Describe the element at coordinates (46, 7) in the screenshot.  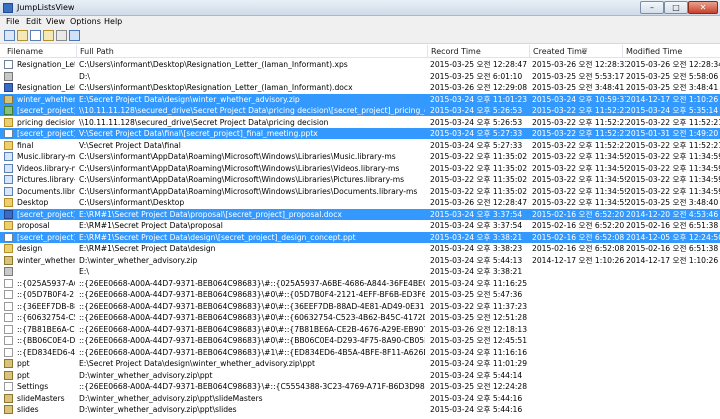
I see `window-title: JumpListsView` at that location.